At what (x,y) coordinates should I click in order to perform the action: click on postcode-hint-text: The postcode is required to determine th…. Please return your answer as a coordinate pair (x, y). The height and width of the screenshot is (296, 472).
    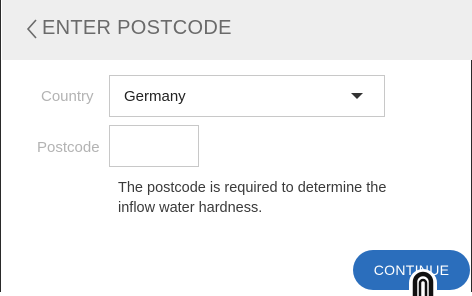
    Looking at the image, I should click on (252, 198).